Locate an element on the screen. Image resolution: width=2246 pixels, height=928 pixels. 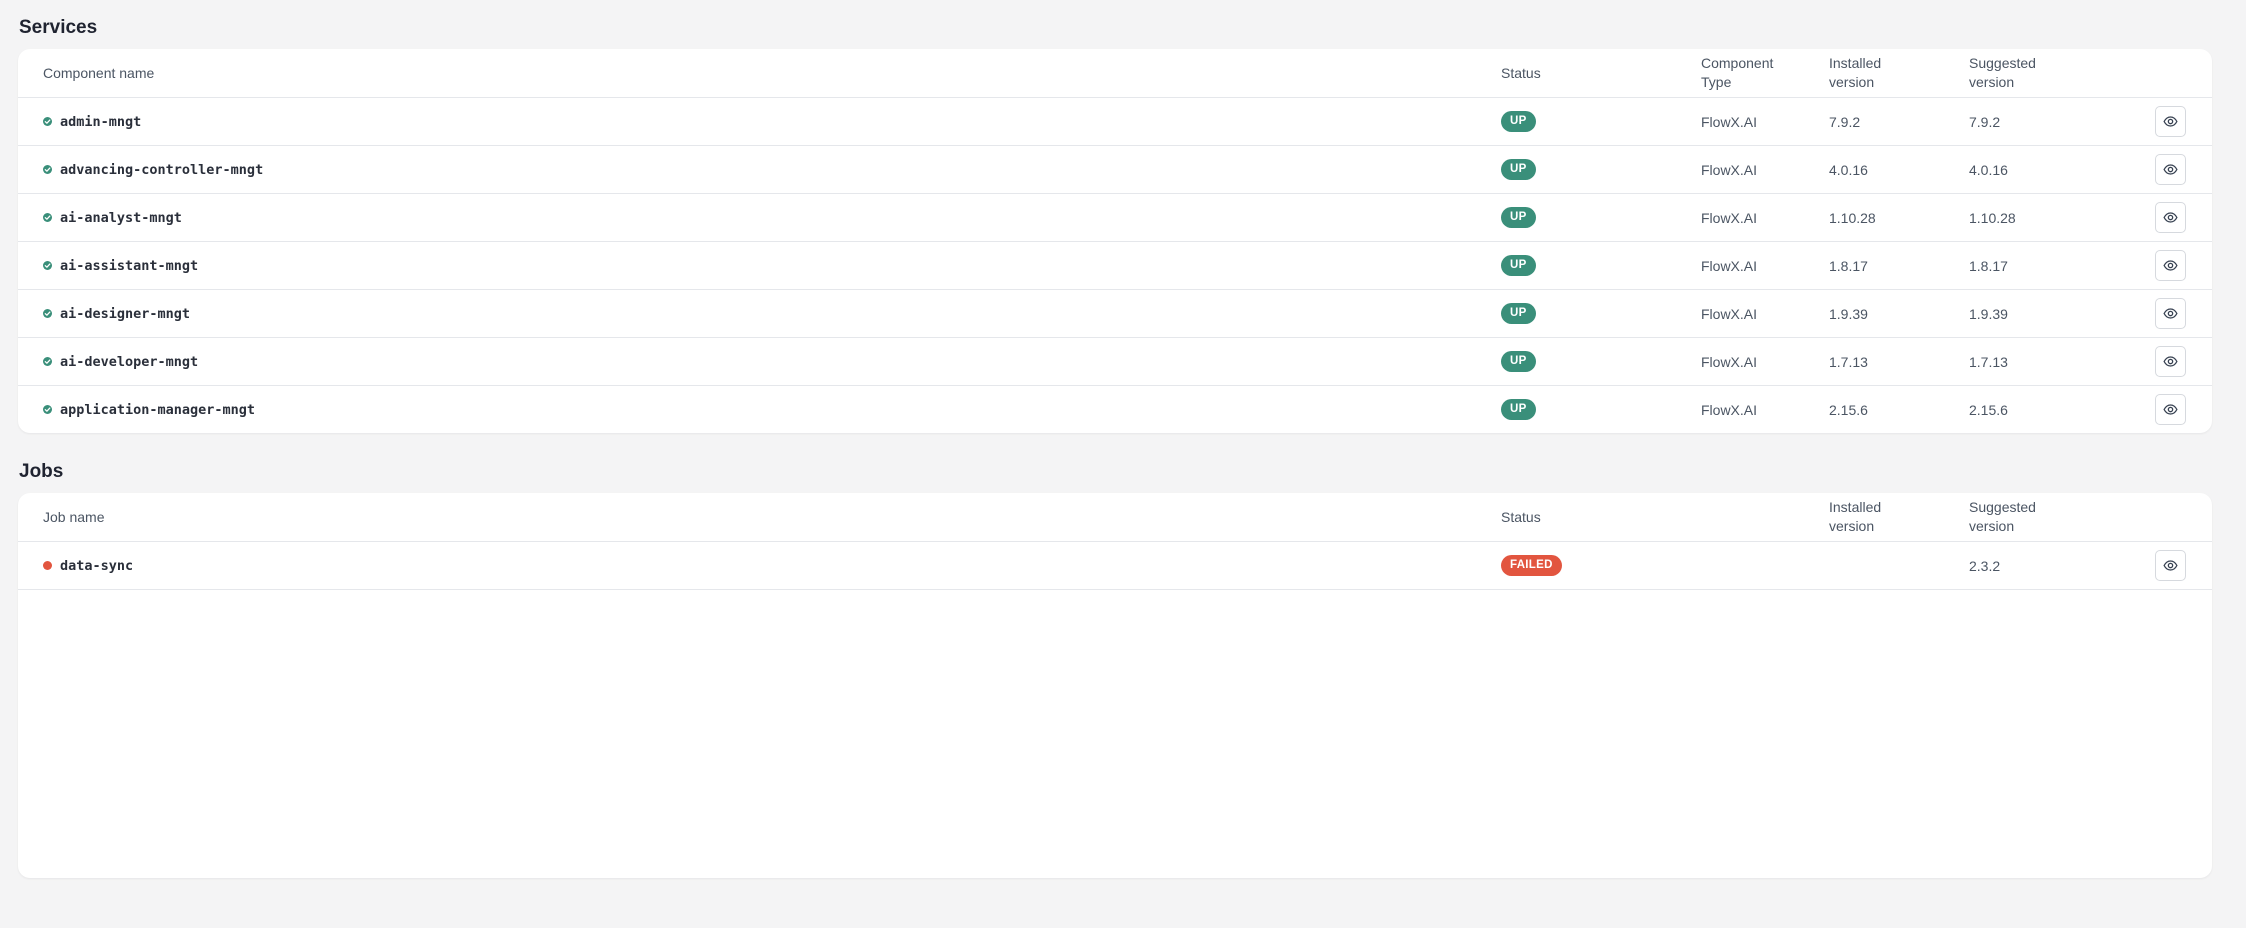
installed-version: 2.15.6 is located at coordinates (1848, 409).